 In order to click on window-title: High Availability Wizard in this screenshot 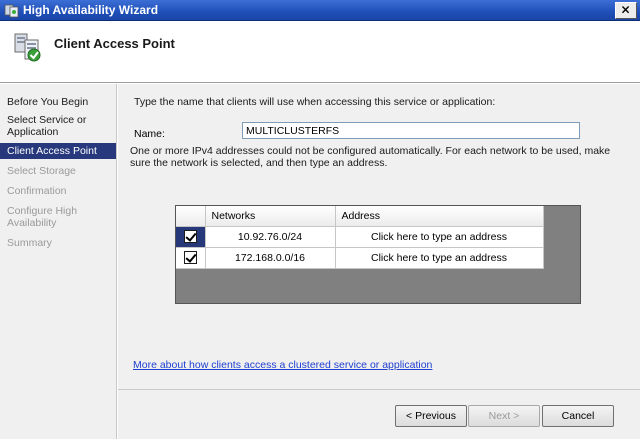, I will do `click(91, 10)`.